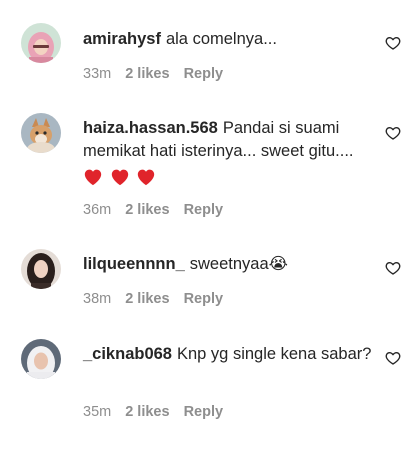  I want to click on avatar-cat-icon, so click(41, 133).